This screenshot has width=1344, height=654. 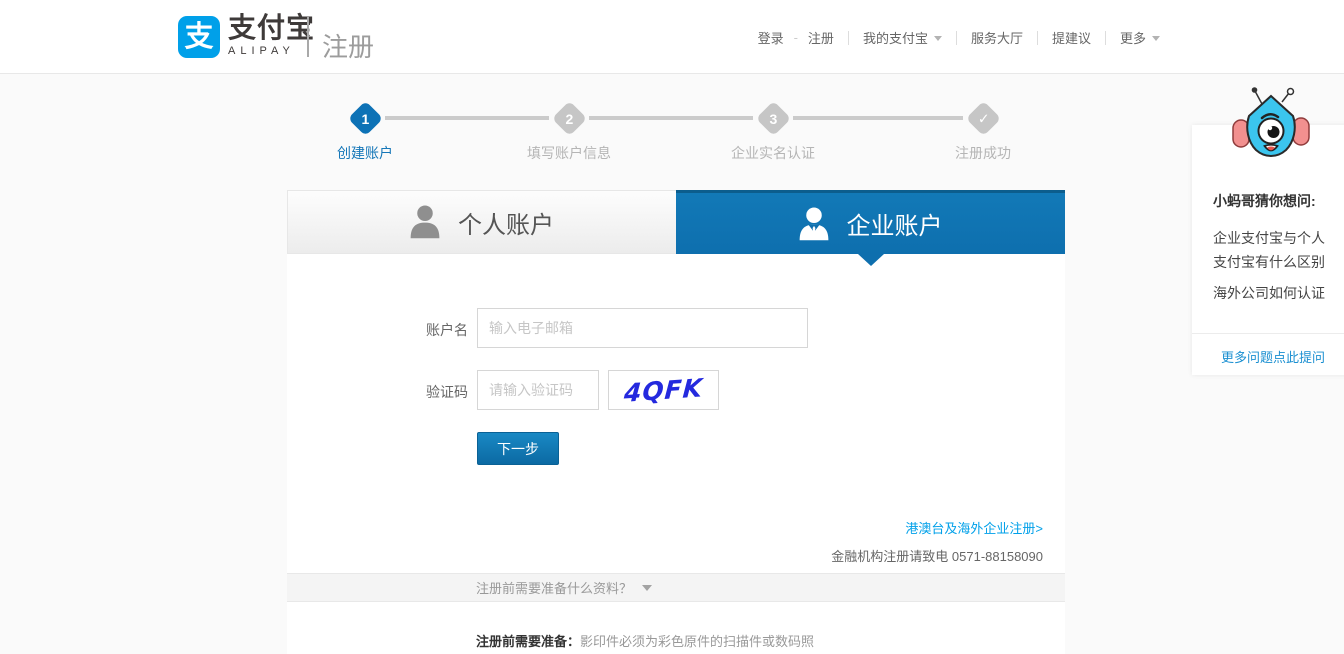 What do you see at coordinates (870, 260) in the screenshot?
I see `active-tab-arrow` at bounding box center [870, 260].